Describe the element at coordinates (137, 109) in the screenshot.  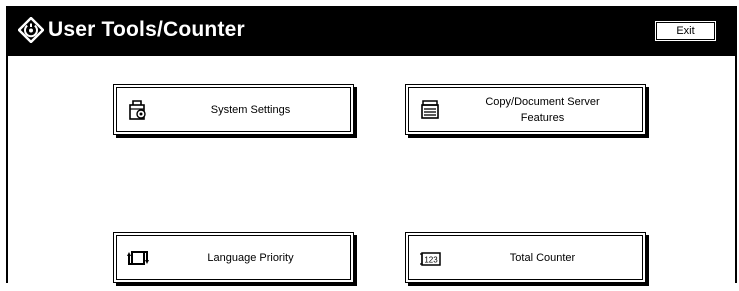
I see `system-settings-icon` at that location.